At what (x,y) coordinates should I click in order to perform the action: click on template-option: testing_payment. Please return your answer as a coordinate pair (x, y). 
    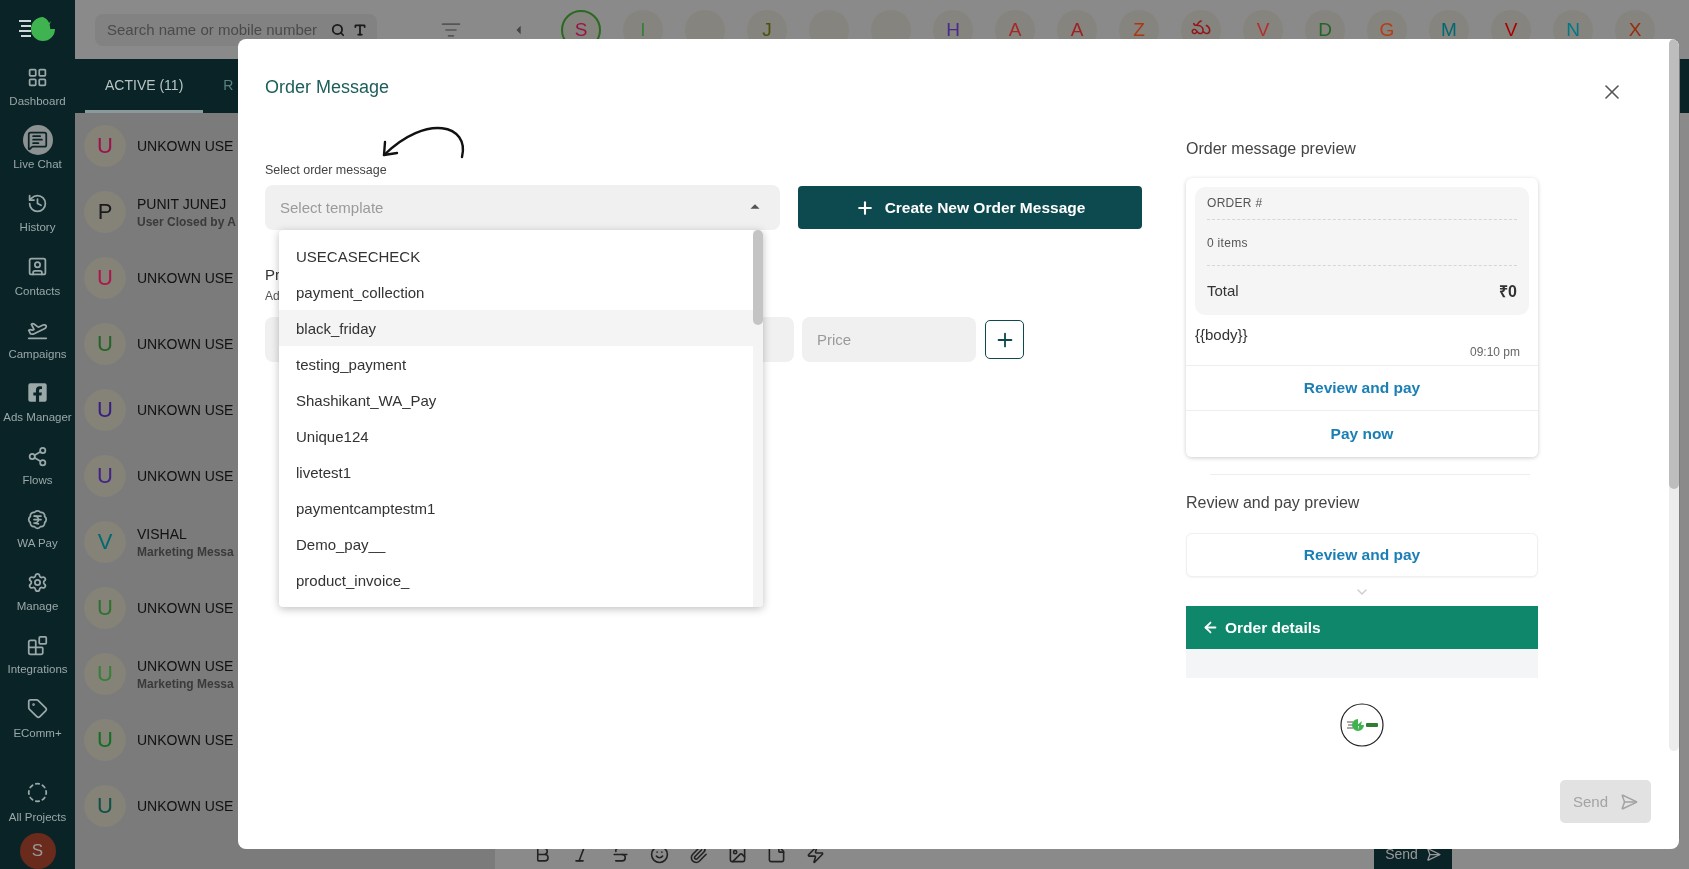
    Looking at the image, I should click on (516, 364).